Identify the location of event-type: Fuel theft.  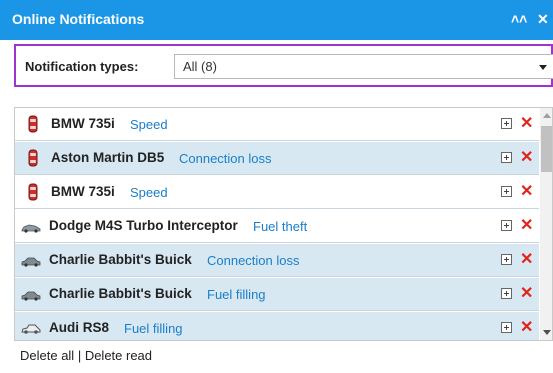
(280, 226).